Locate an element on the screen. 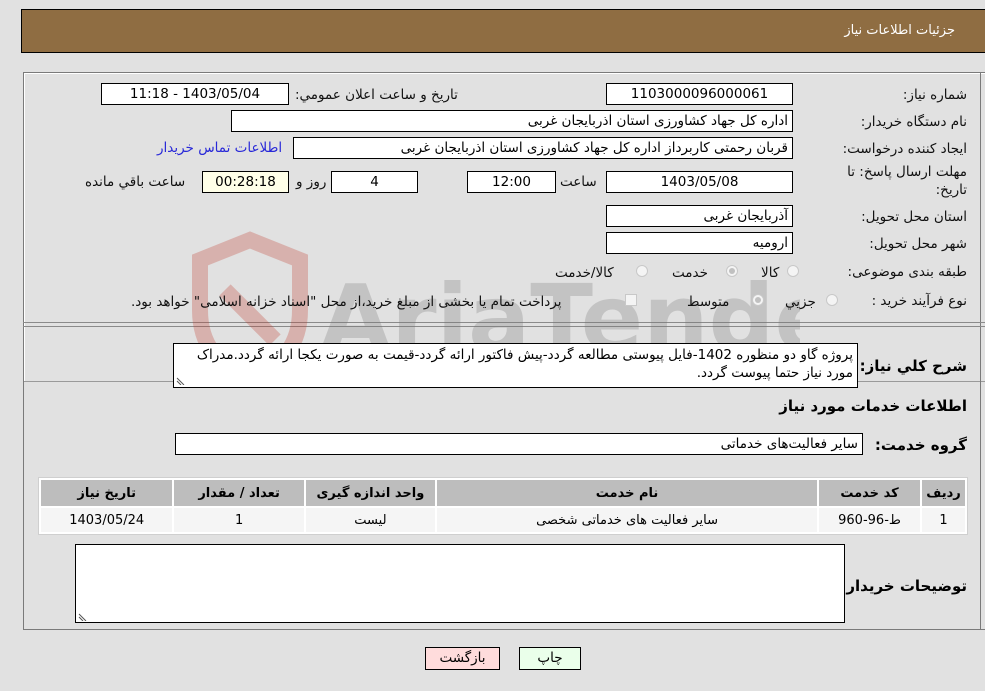 This screenshot has width=985, height=691. col-header-service-name: نام خدمت is located at coordinates (627, 493).